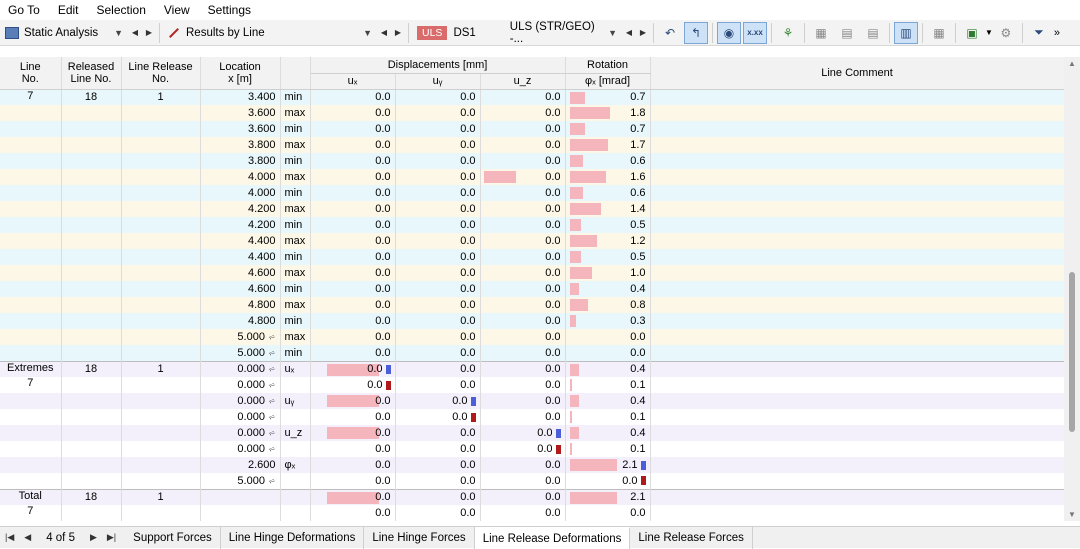 The height and width of the screenshot is (549, 1080). I want to click on total-label-cell: 7, so click(31, 513).